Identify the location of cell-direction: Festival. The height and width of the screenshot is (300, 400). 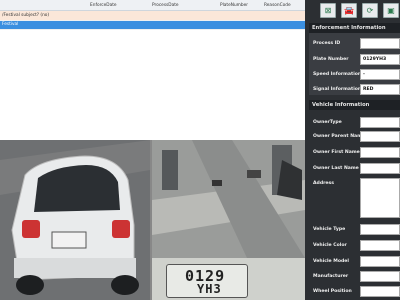
(44, 25).